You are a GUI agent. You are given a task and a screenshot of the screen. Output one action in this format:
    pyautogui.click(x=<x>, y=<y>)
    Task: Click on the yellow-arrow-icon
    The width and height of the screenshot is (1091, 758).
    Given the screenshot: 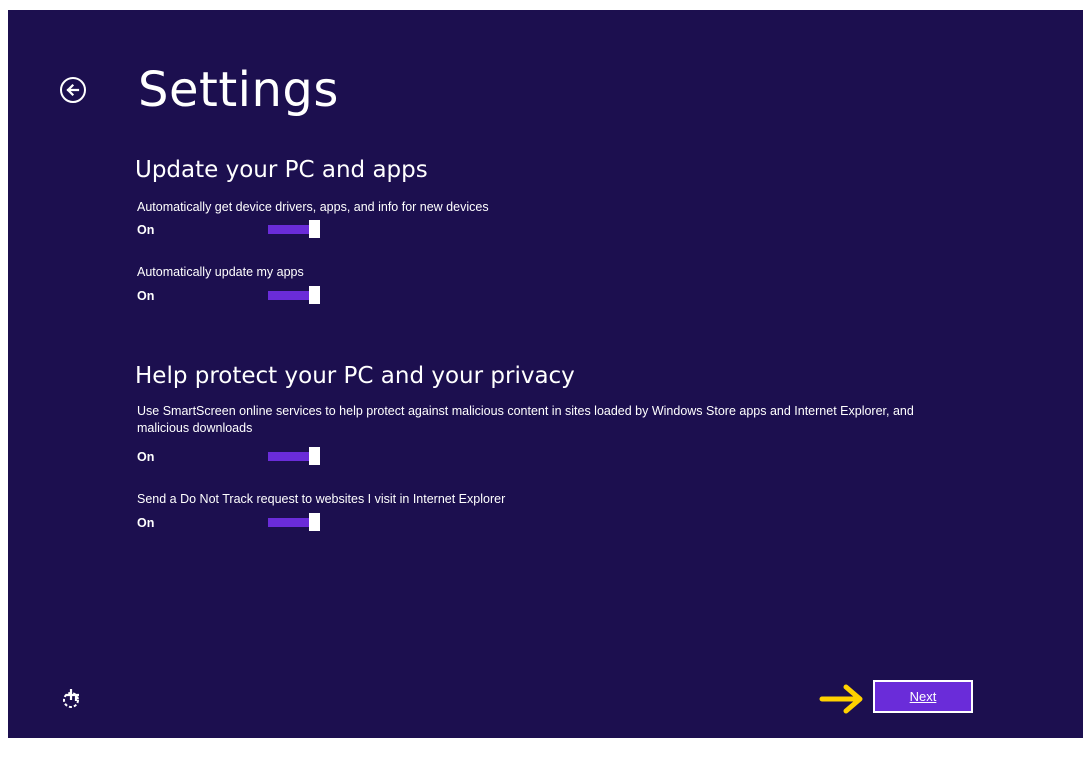 What is the action you would take?
    pyautogui.click(x=841, y=699)
    